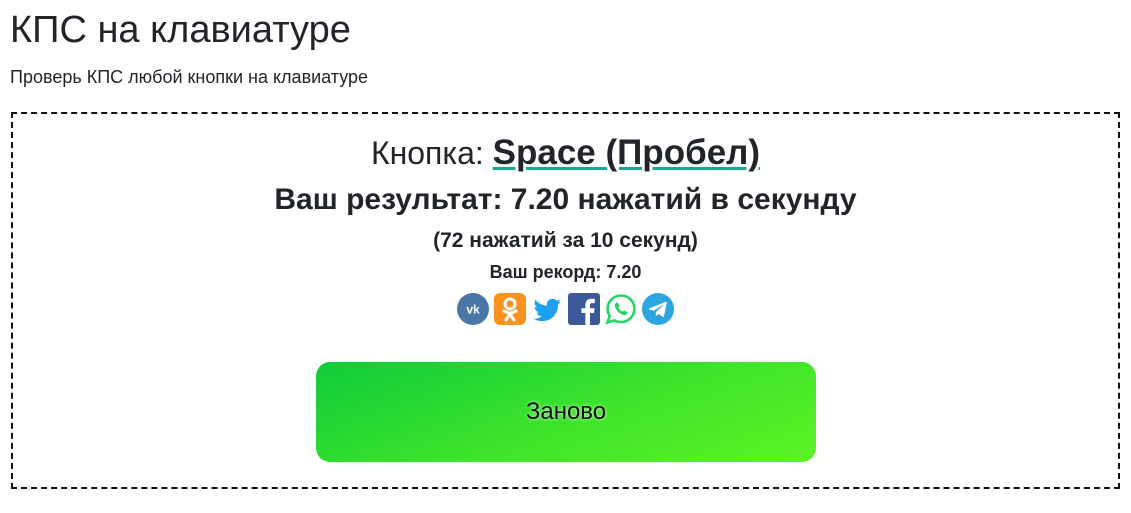 This screenshot has height=513, width=1131. I want to click on whatsapp-icon, so click(620, 309).